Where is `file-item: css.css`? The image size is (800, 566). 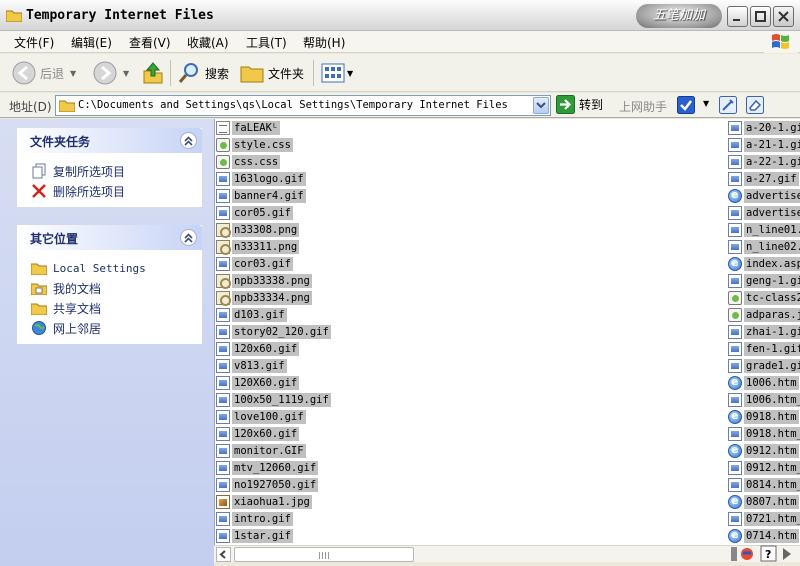 file-item: css.css is located at coordinates (273, 161).